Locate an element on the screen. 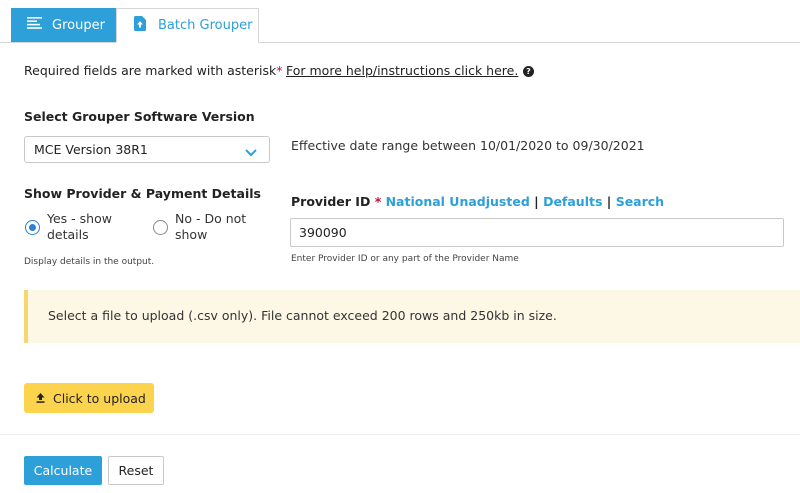  calculate-button: Calculate is located at coordinates (63, 470).